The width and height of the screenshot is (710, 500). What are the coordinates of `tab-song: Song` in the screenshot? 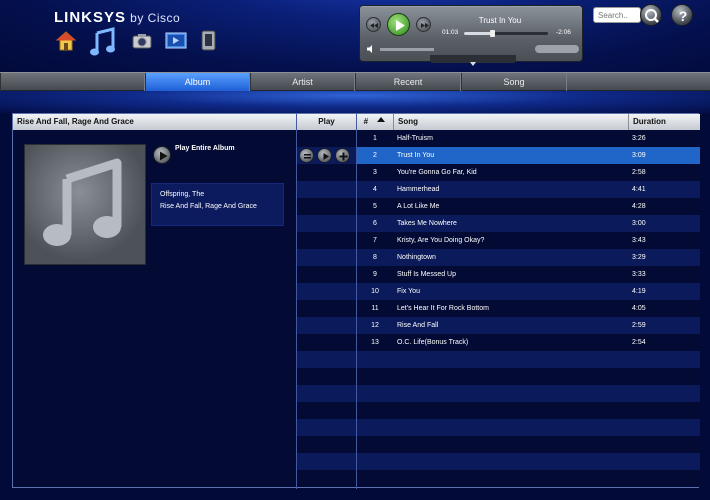 It's located at (514, 82).